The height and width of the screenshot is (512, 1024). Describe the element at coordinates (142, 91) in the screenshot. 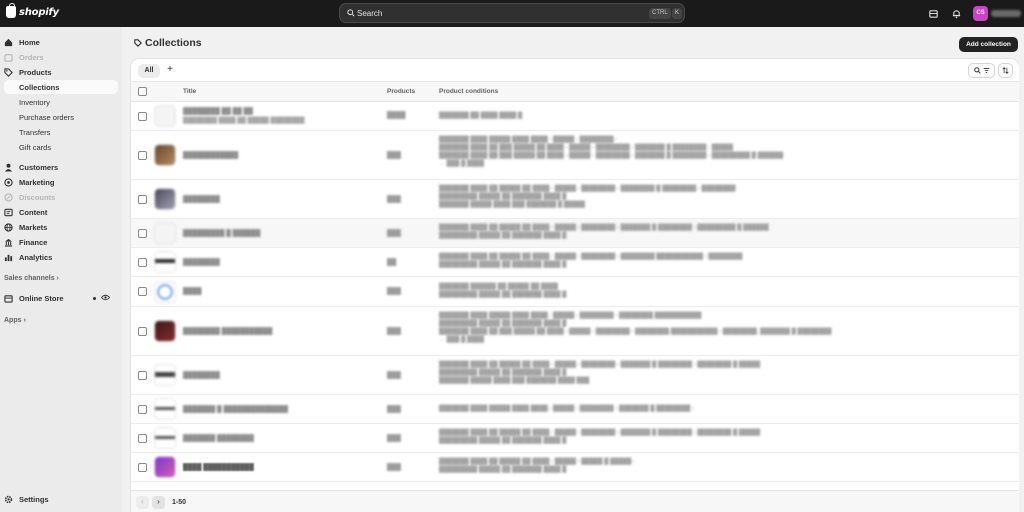

I see `select-all-checkbox` at that location.